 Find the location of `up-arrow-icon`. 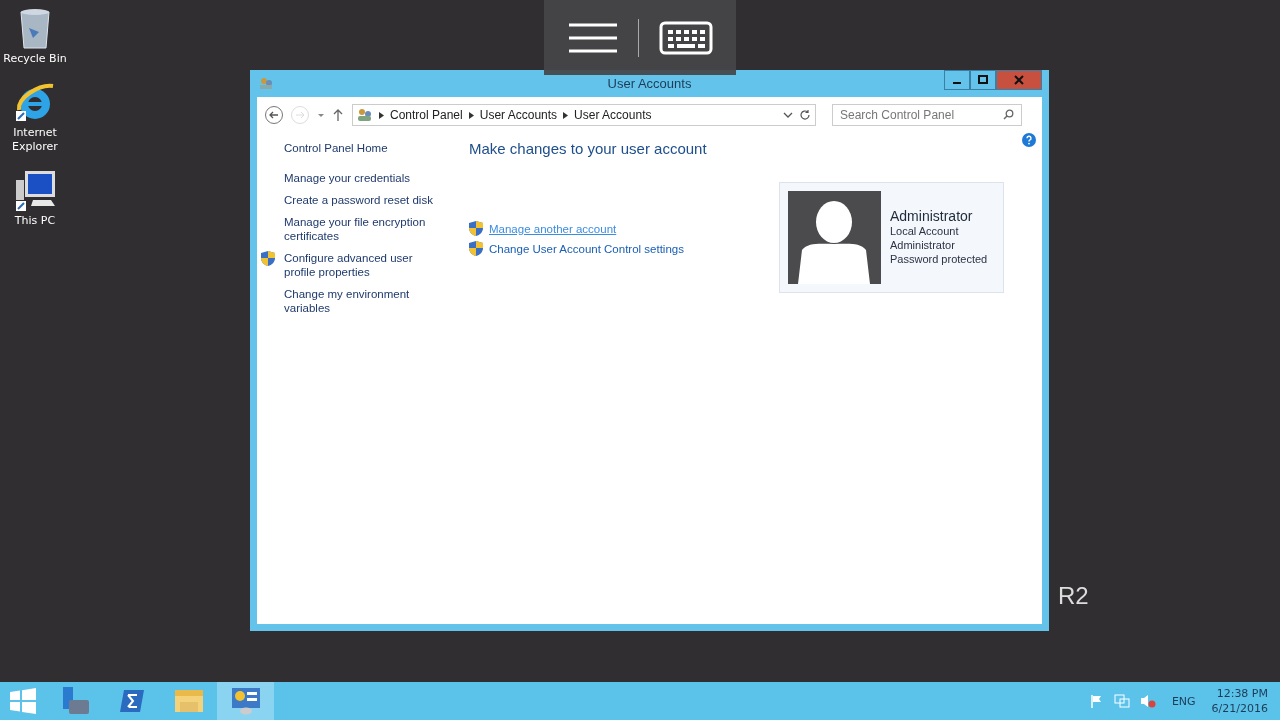

up-arrow-icon is located at coordinates (338, 115).